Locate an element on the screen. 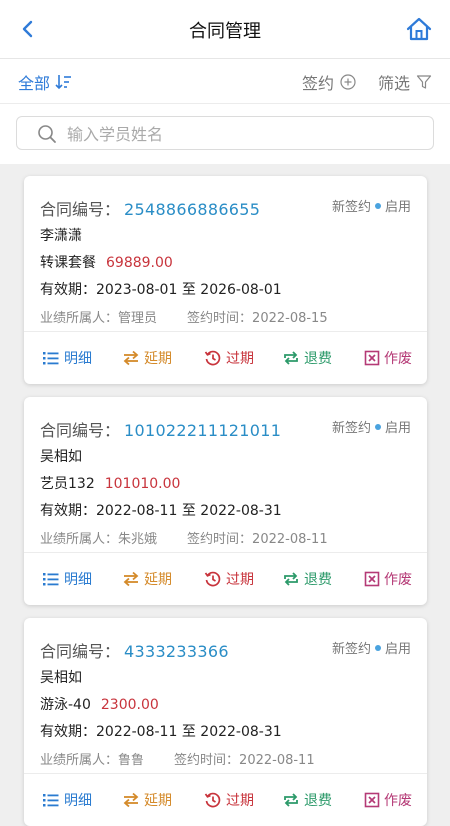 This screenshot has width=450, height=826. validity-end: 2026-08-01 is located at coordinates (241, 290).